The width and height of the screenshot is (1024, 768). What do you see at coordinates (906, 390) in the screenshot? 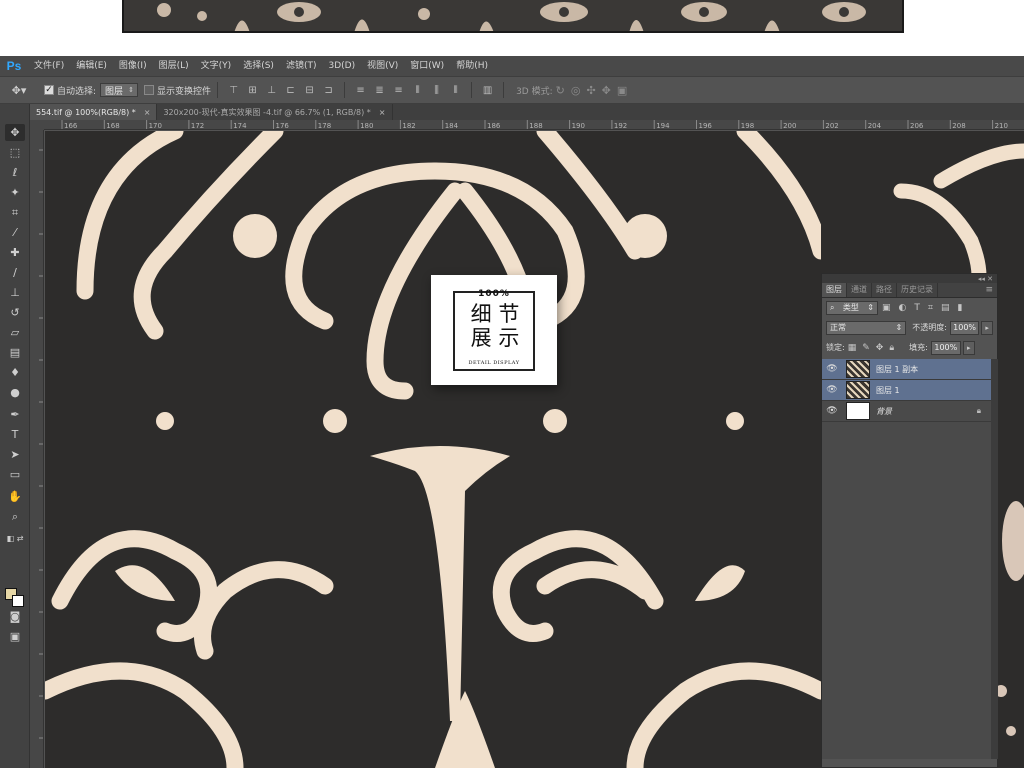
I see `layer-row: 👁︎ 图层 1` at bounding box center [906, 390].